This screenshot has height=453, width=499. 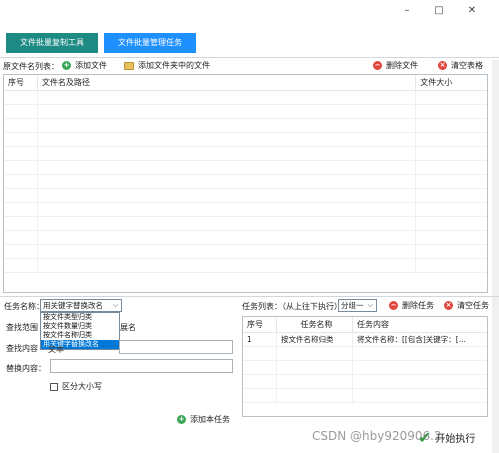 I want to click on dropdown-option: 按文件类型归类, so click(x=80, y=317).